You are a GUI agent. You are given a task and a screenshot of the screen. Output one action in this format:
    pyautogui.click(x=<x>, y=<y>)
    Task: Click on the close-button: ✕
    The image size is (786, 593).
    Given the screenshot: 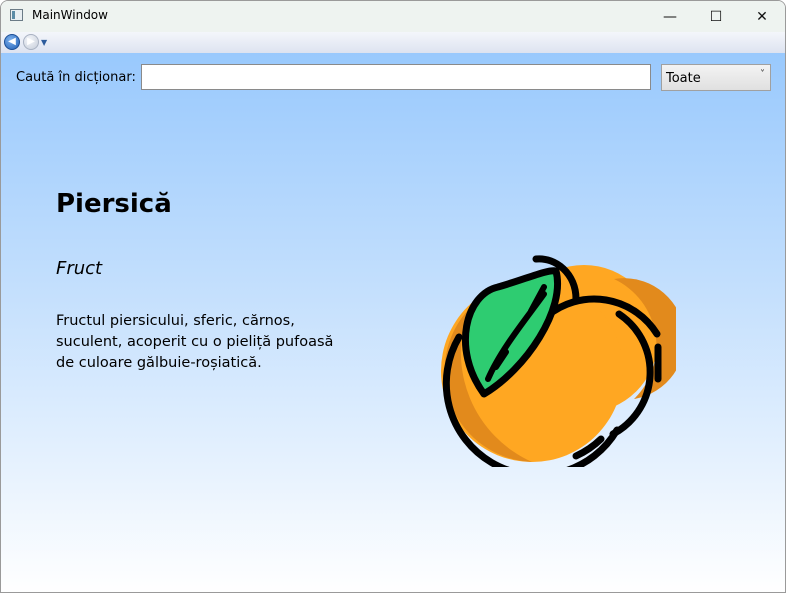 What is the action you would take?
    pyautogui.click(x=762, y=16)
    